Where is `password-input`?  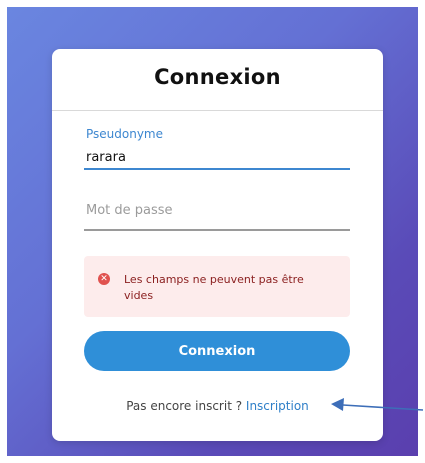
password-input is located at coordinates (217, 211).